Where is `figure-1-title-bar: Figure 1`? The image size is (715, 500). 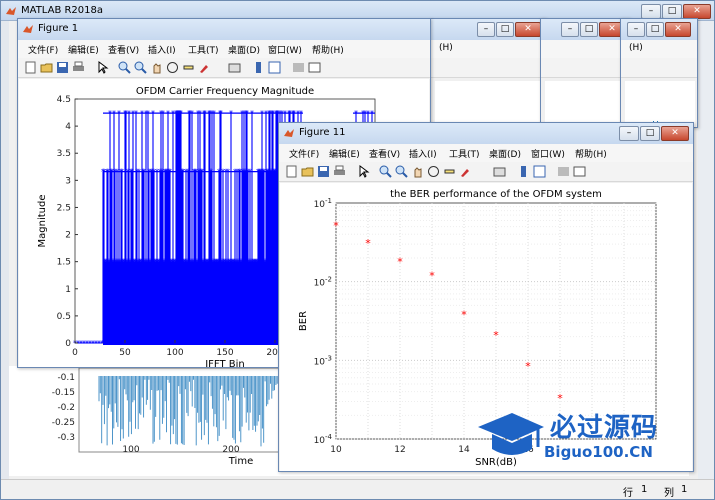 figure-1-title-bar: Figure 1 is located at coordinates (224, 29).